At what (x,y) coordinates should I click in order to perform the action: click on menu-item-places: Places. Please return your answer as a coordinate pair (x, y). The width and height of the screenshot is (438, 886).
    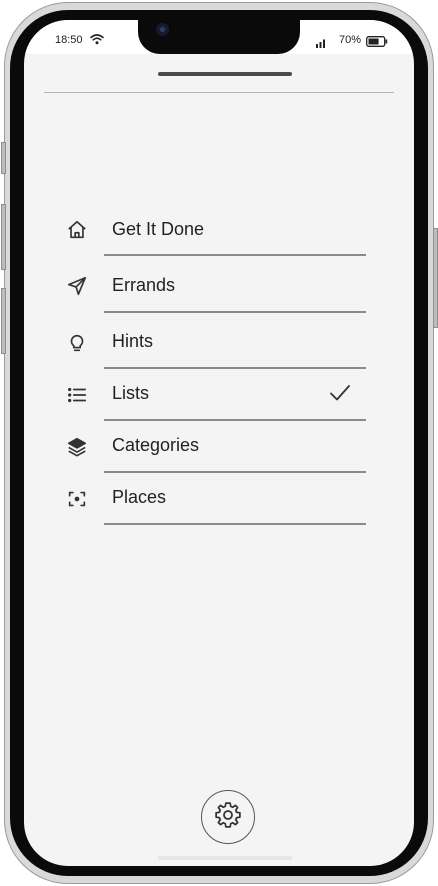
    Looking at the image, I should click on (219, 499).